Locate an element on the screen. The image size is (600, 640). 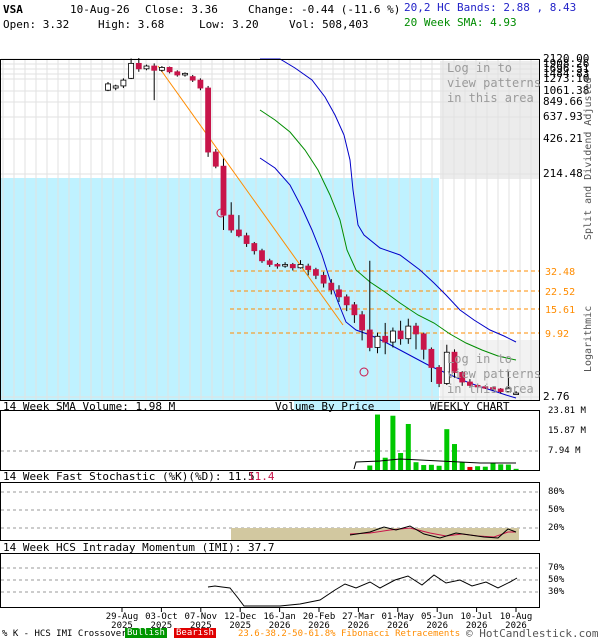
y-tick-label: 426.21 is located at coordinates (563, 138).